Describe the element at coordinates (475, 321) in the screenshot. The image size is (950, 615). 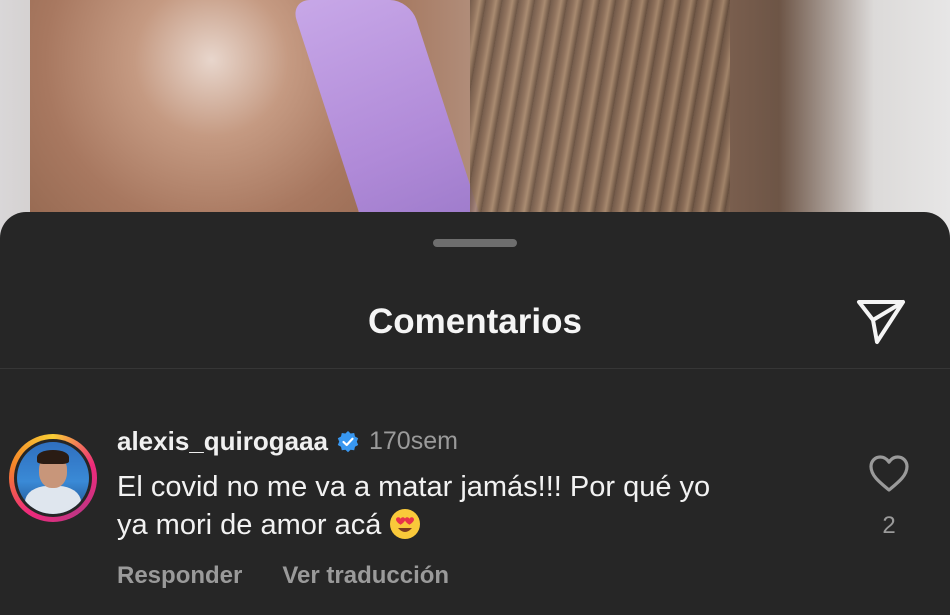
I see `sheet-title: Comentarios` at that location.